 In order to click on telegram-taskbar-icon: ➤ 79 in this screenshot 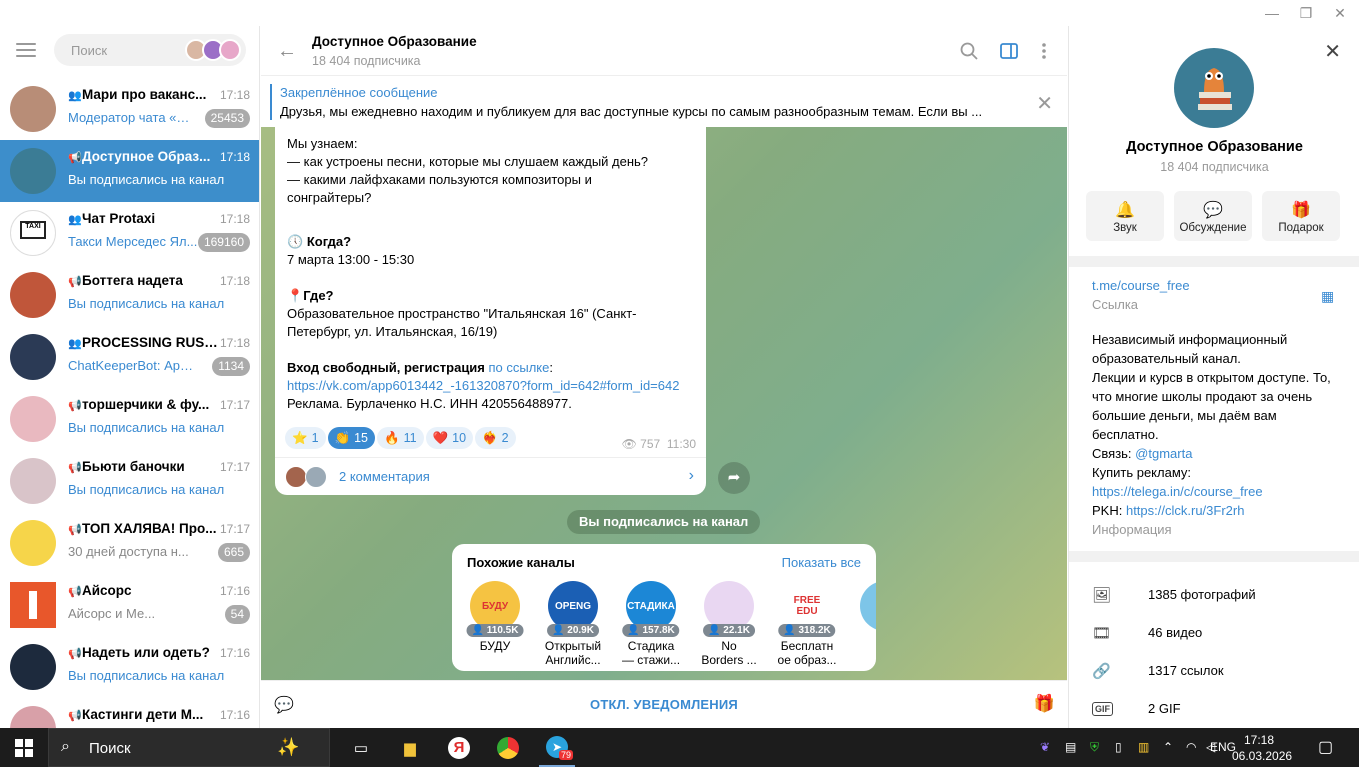, I will do `click(557, 747)`.